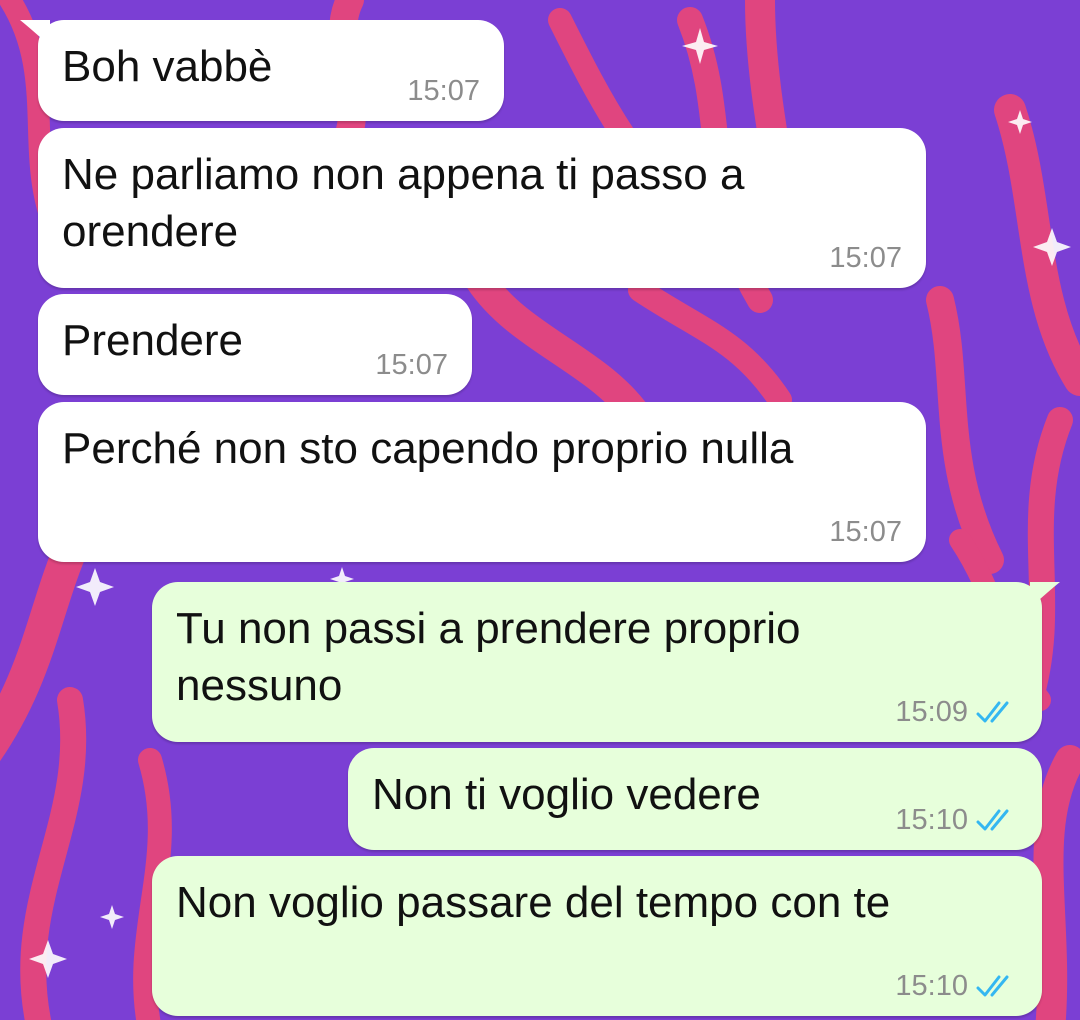 This screenshot has width=1080, height=1020. What do you see at coordinates (488, 657) in the screenshot?
I see `message-text: Tu non passi a prendere proprio nessuno` at bounding box center [488, 657].